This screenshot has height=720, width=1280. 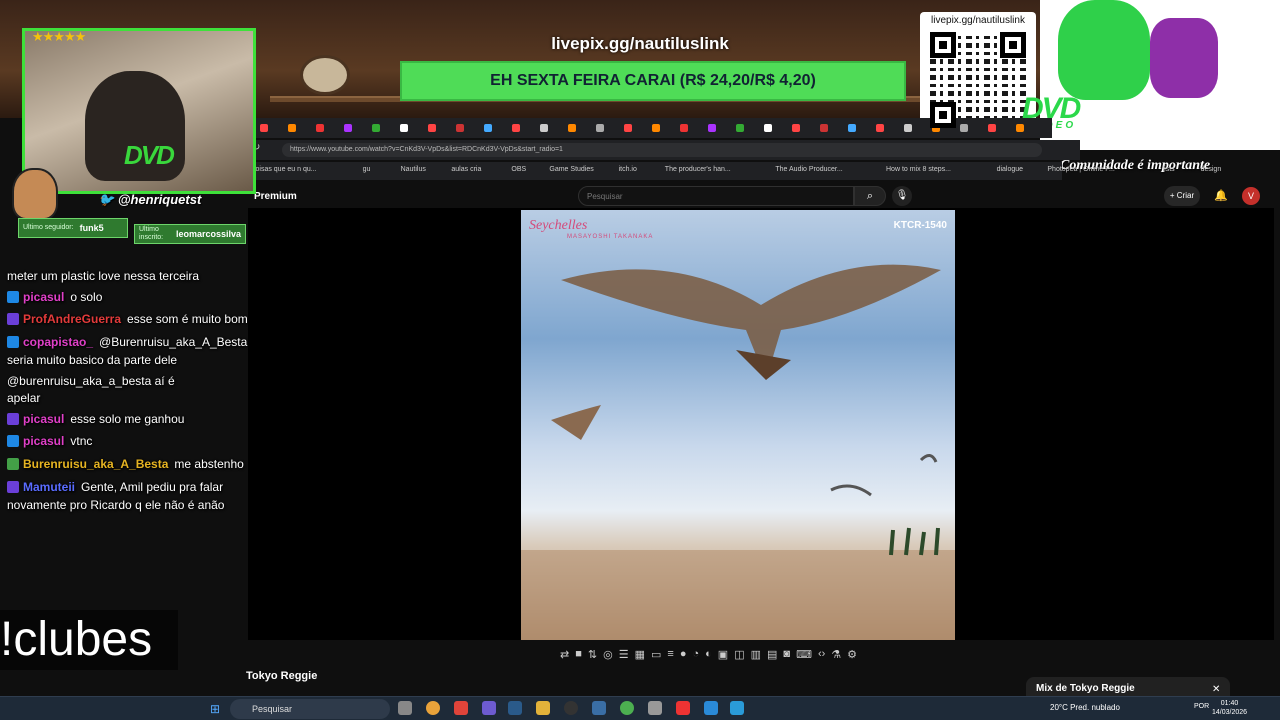 What do you see at coordinates (1229, 708) in the screenshot?
I see `clock: 01:40 14/03/2026` at bounding box center [1229, 708].